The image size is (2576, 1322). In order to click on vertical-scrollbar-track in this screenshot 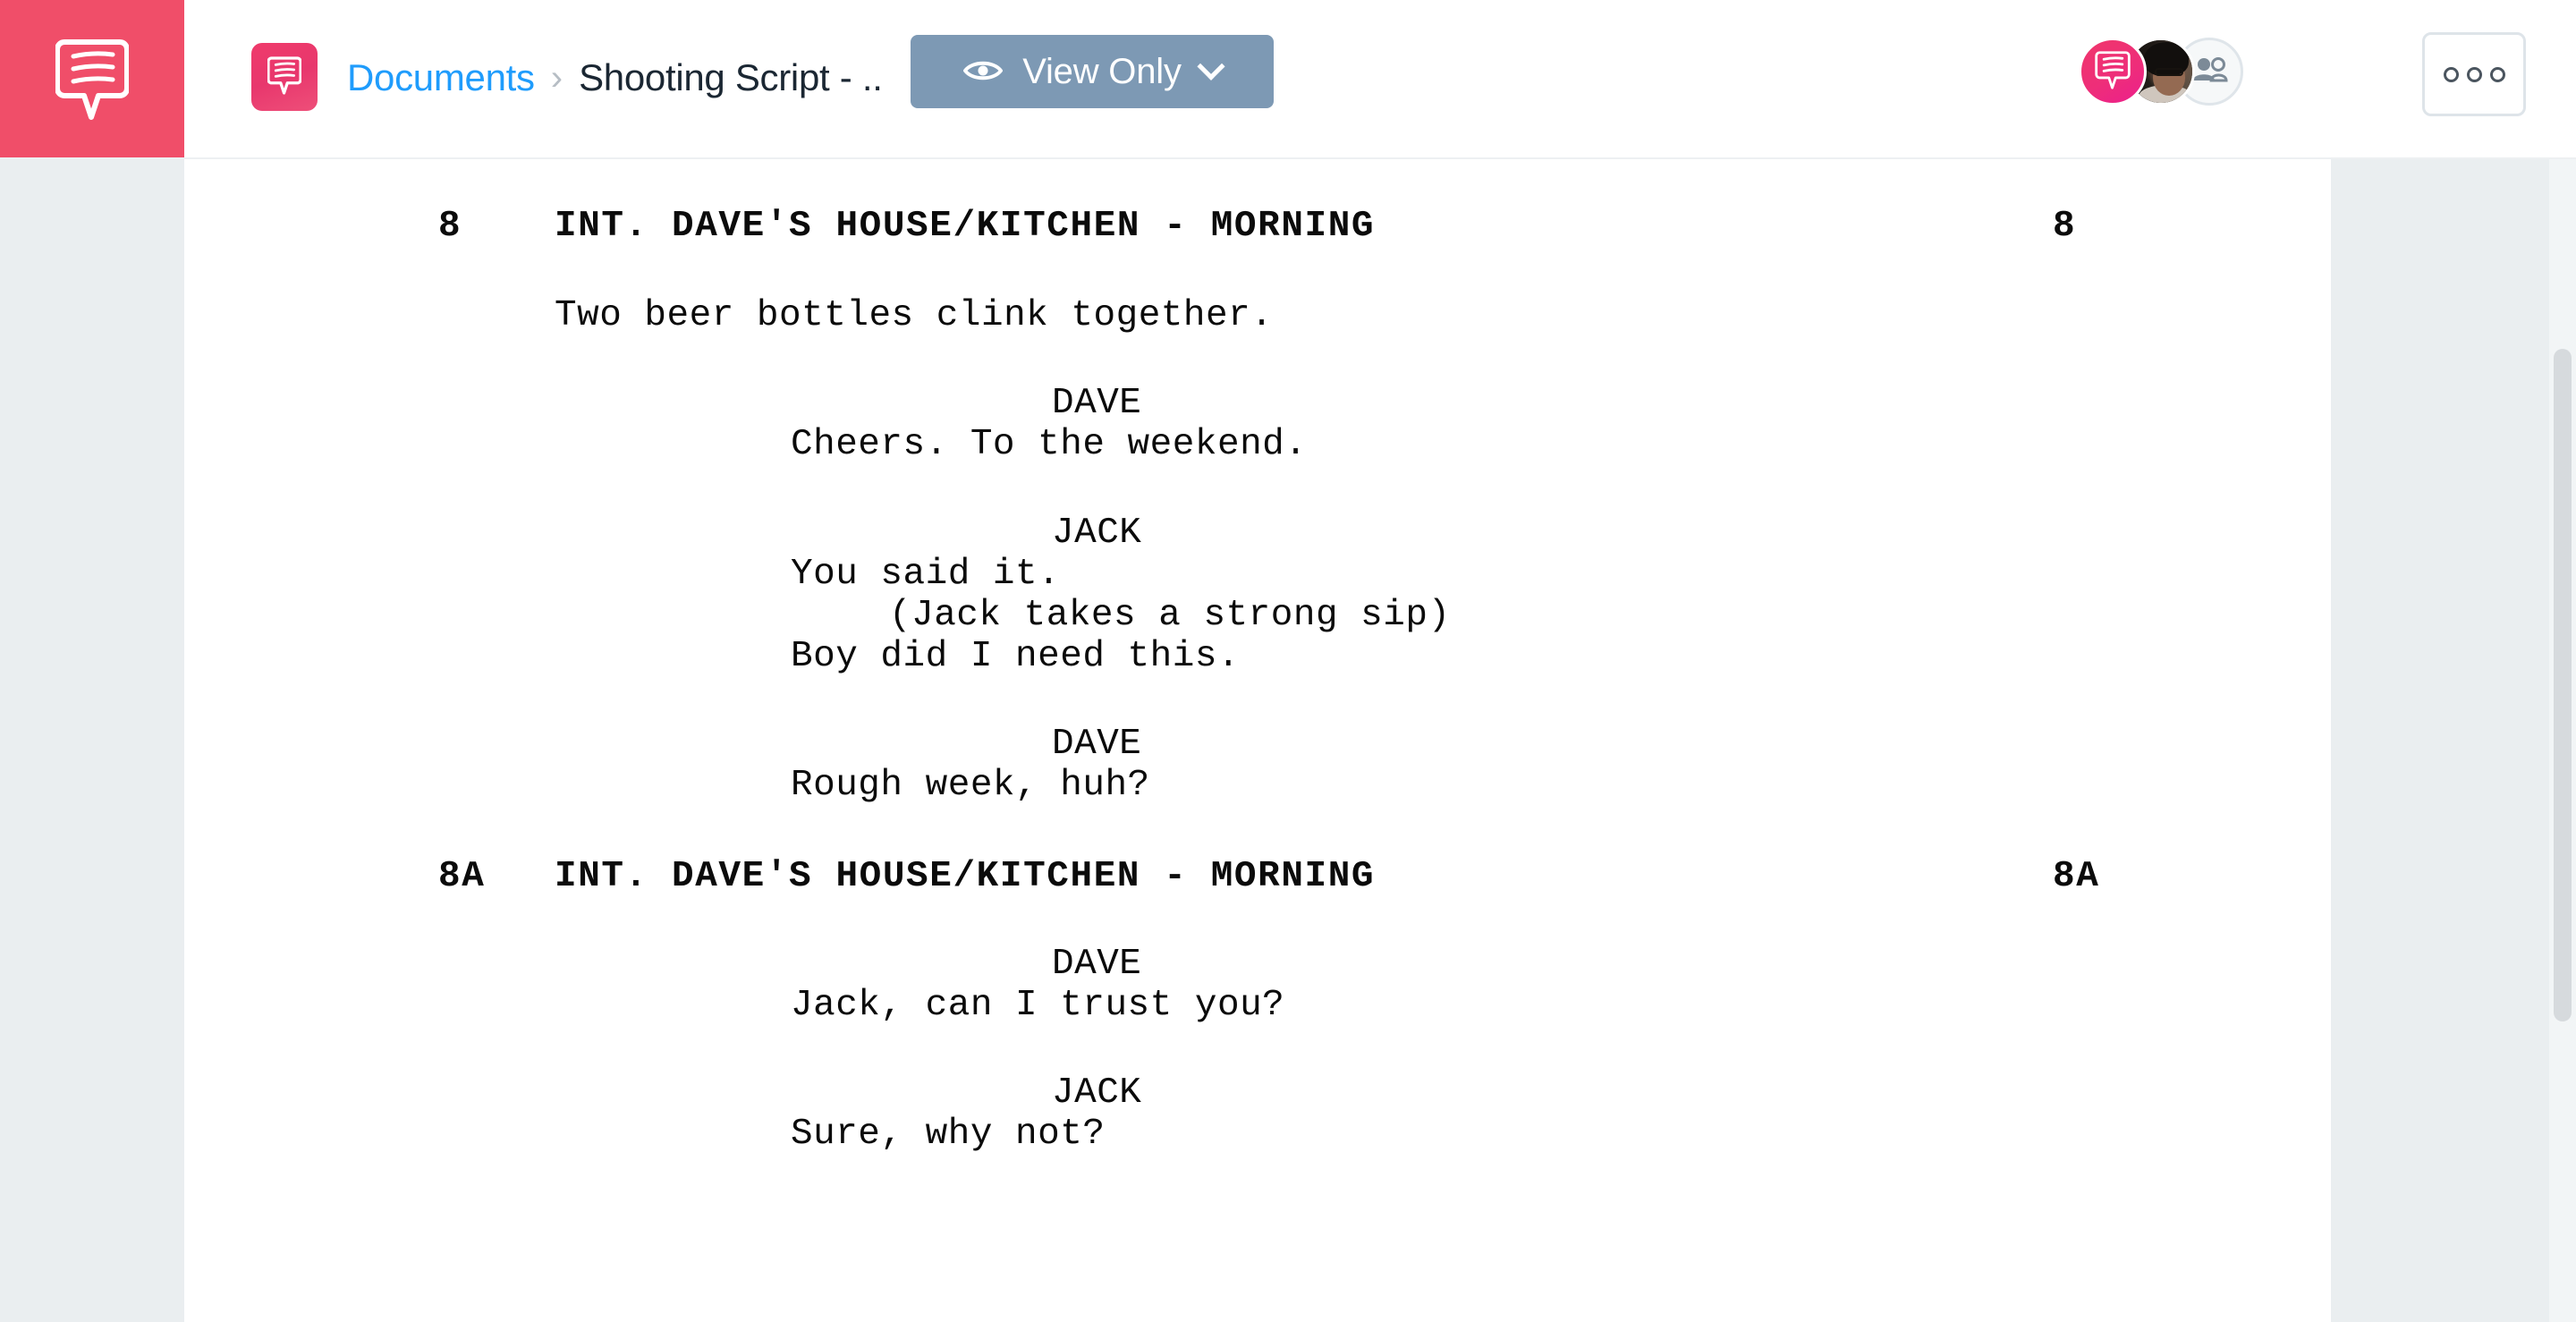, I will do `click(2562, 740)`.